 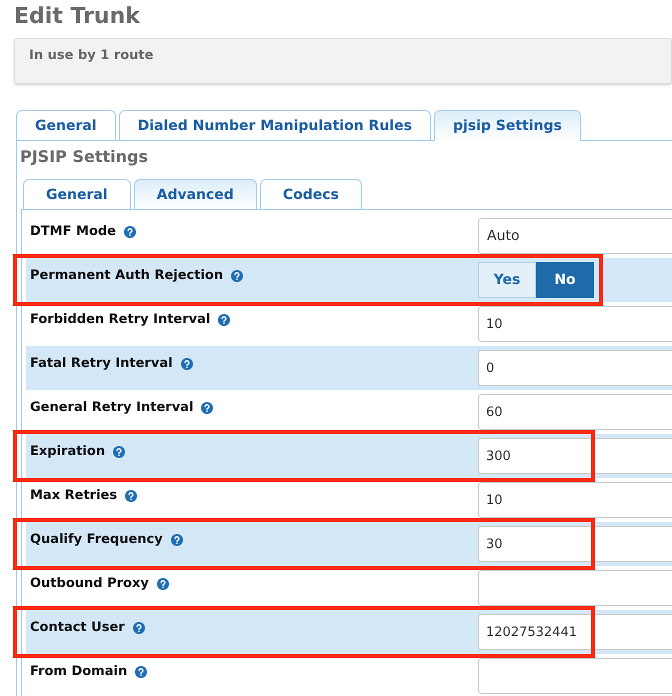 I want to click on tab: pjsip Settings, so click(x=507, y=125).